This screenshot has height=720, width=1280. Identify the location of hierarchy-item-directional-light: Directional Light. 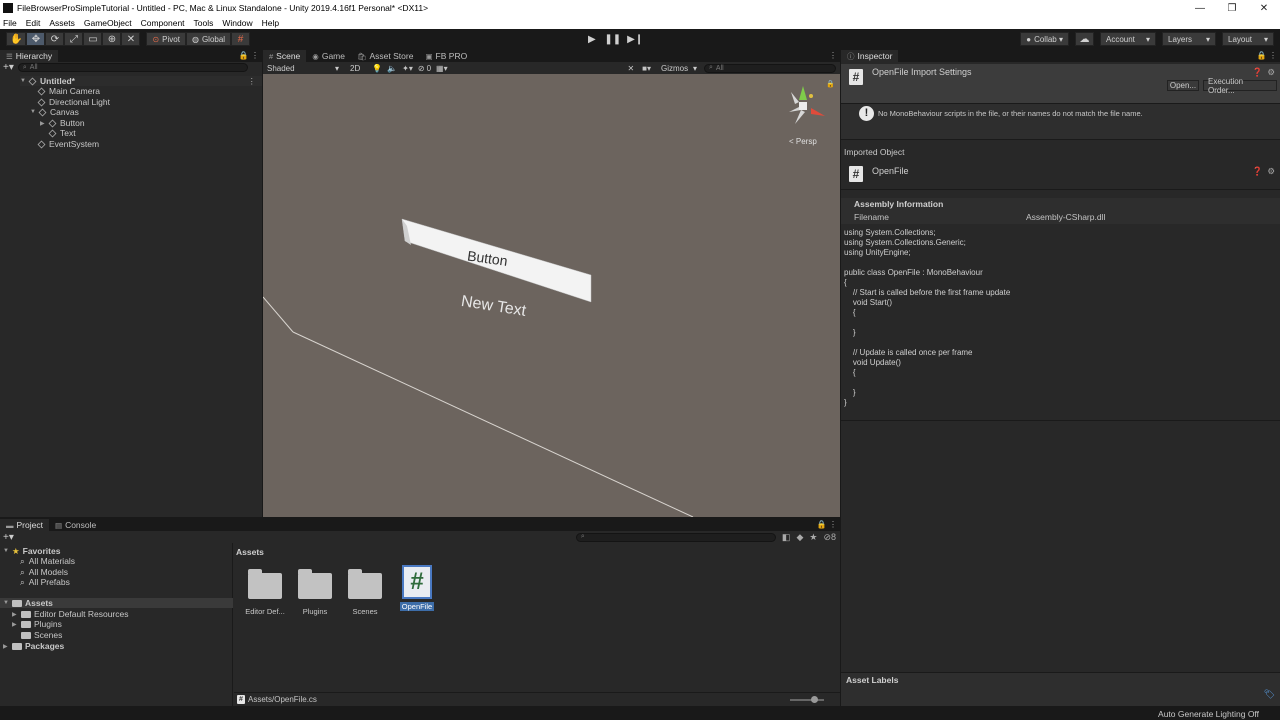
(73, 102).